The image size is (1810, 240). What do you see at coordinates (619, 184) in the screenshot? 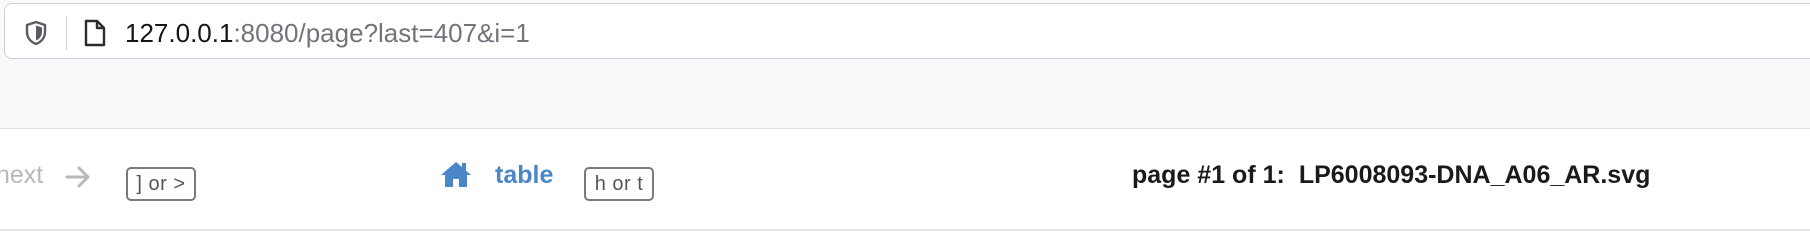
I see `table-shortcut-hint: h or t` at bounding box center [619, 184].